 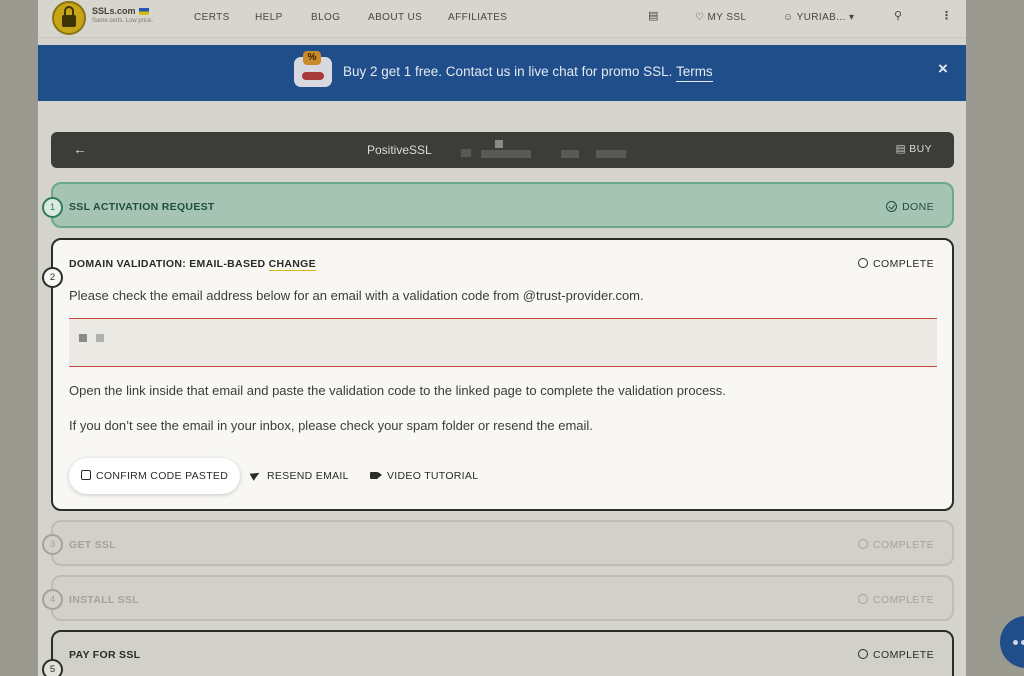 I want to click on nav-about-us: ABOUT US, so click(x=395, y=17).